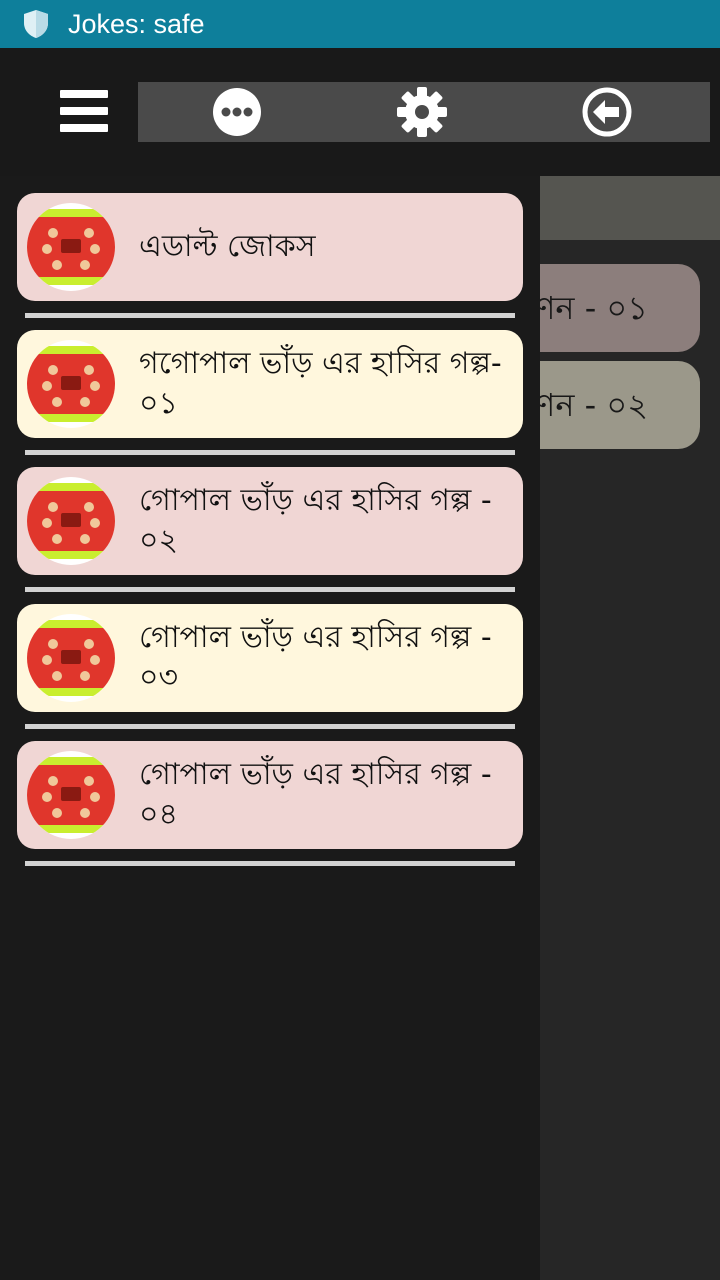 This screenshot has height=1280, width=720. Describe the element at coordinates (237, 112) in the screenshot. I see `more-icon` at that location.